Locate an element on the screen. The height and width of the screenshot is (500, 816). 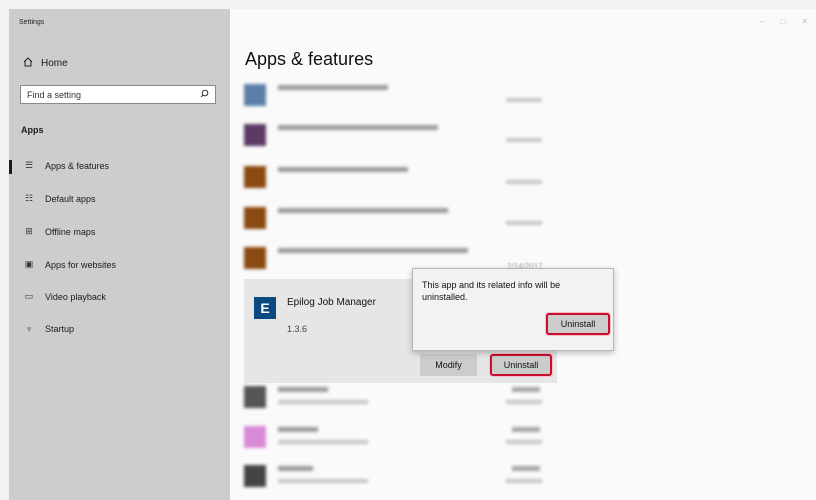
sidebar-item-offline-maps: ⊞ Offline maps is located at coordinates (59, 231).